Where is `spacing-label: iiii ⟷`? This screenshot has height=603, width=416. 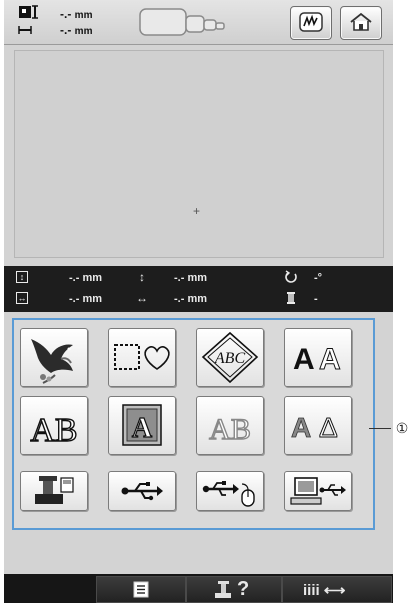 spacing-label: iiii ⟷ is located at coordinates (324, 590).